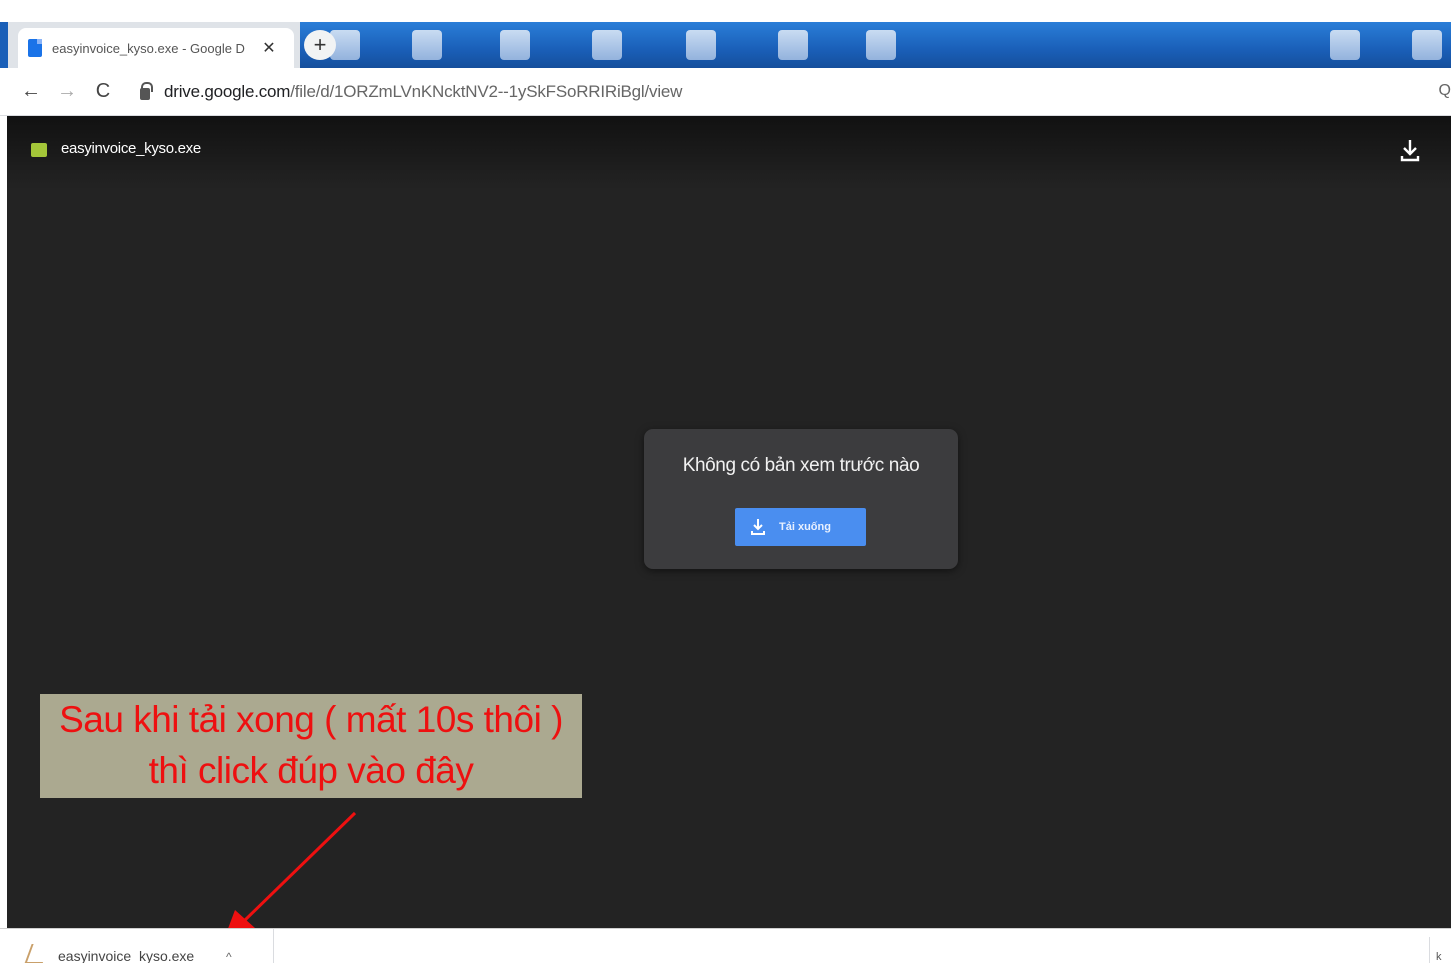 The image size is (1451, 963). What do you see at coordinates (801, 465) in the screenshot?
I see `no-preview-message: Không có bản xem trước nào` at bounding box center [801, 465].